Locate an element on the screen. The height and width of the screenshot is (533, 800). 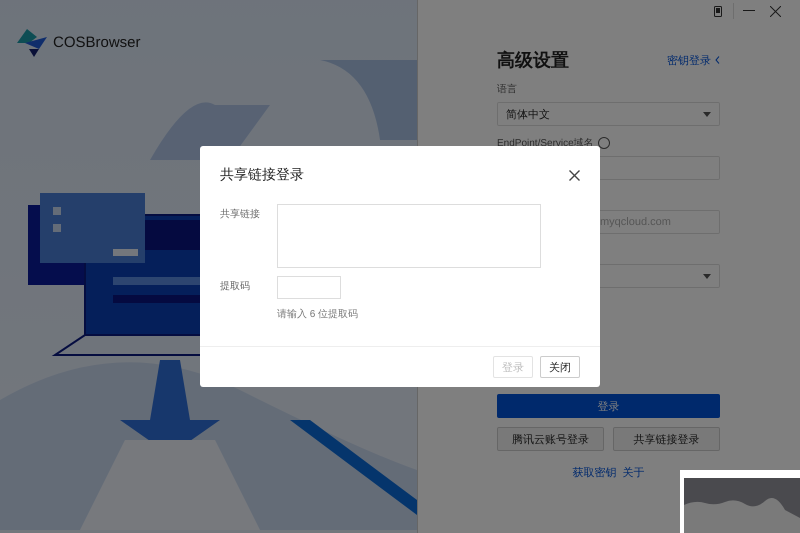
login-option-button: 共享链接登录 is located at coordinates (666, 439).